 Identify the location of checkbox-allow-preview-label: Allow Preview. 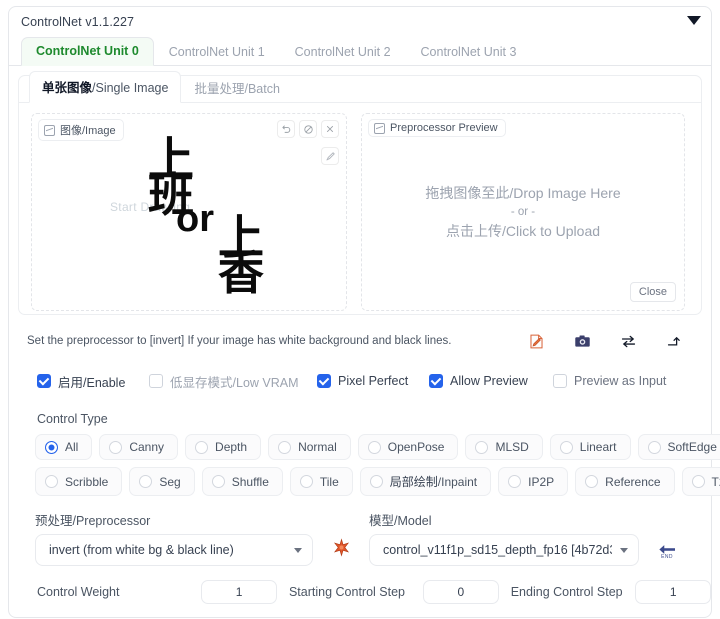
(489, 381).